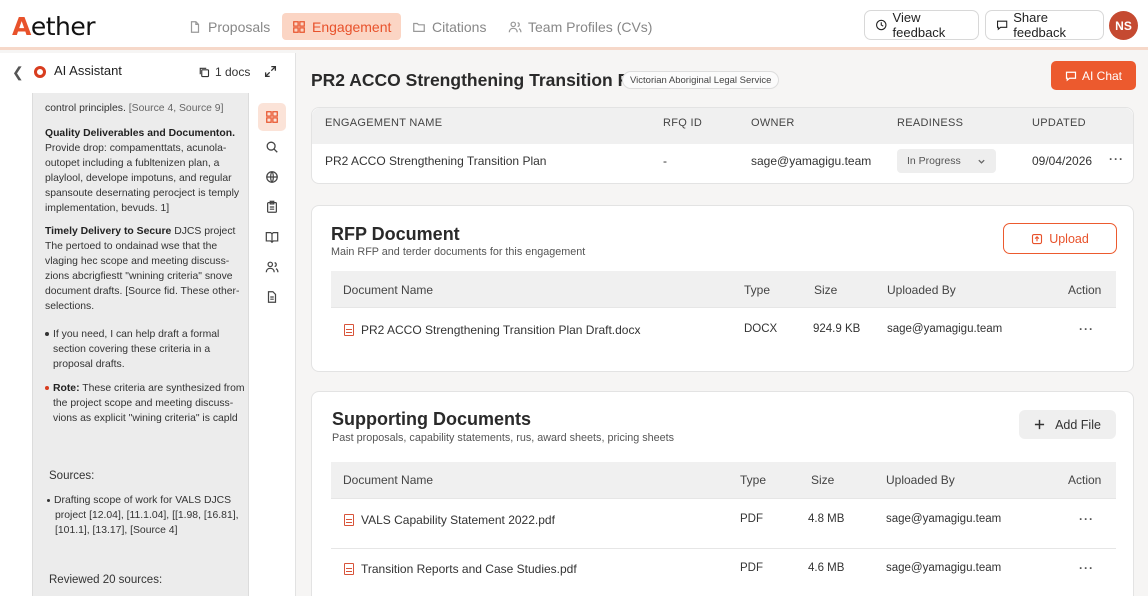  What do you see at coordinates (515, 26) in the screenshot?
I see `users-icon` at bounding box center [515, 26].